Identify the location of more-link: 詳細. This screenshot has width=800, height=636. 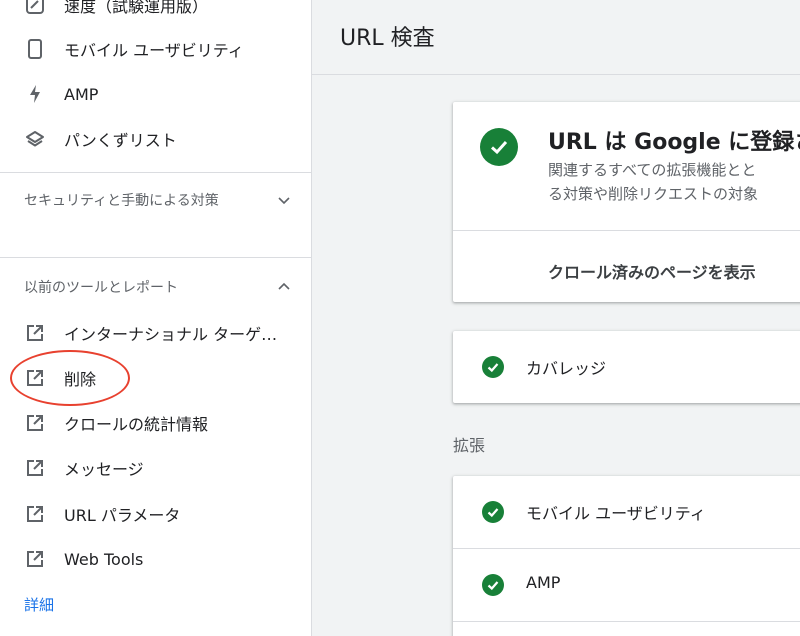
(39, 604).